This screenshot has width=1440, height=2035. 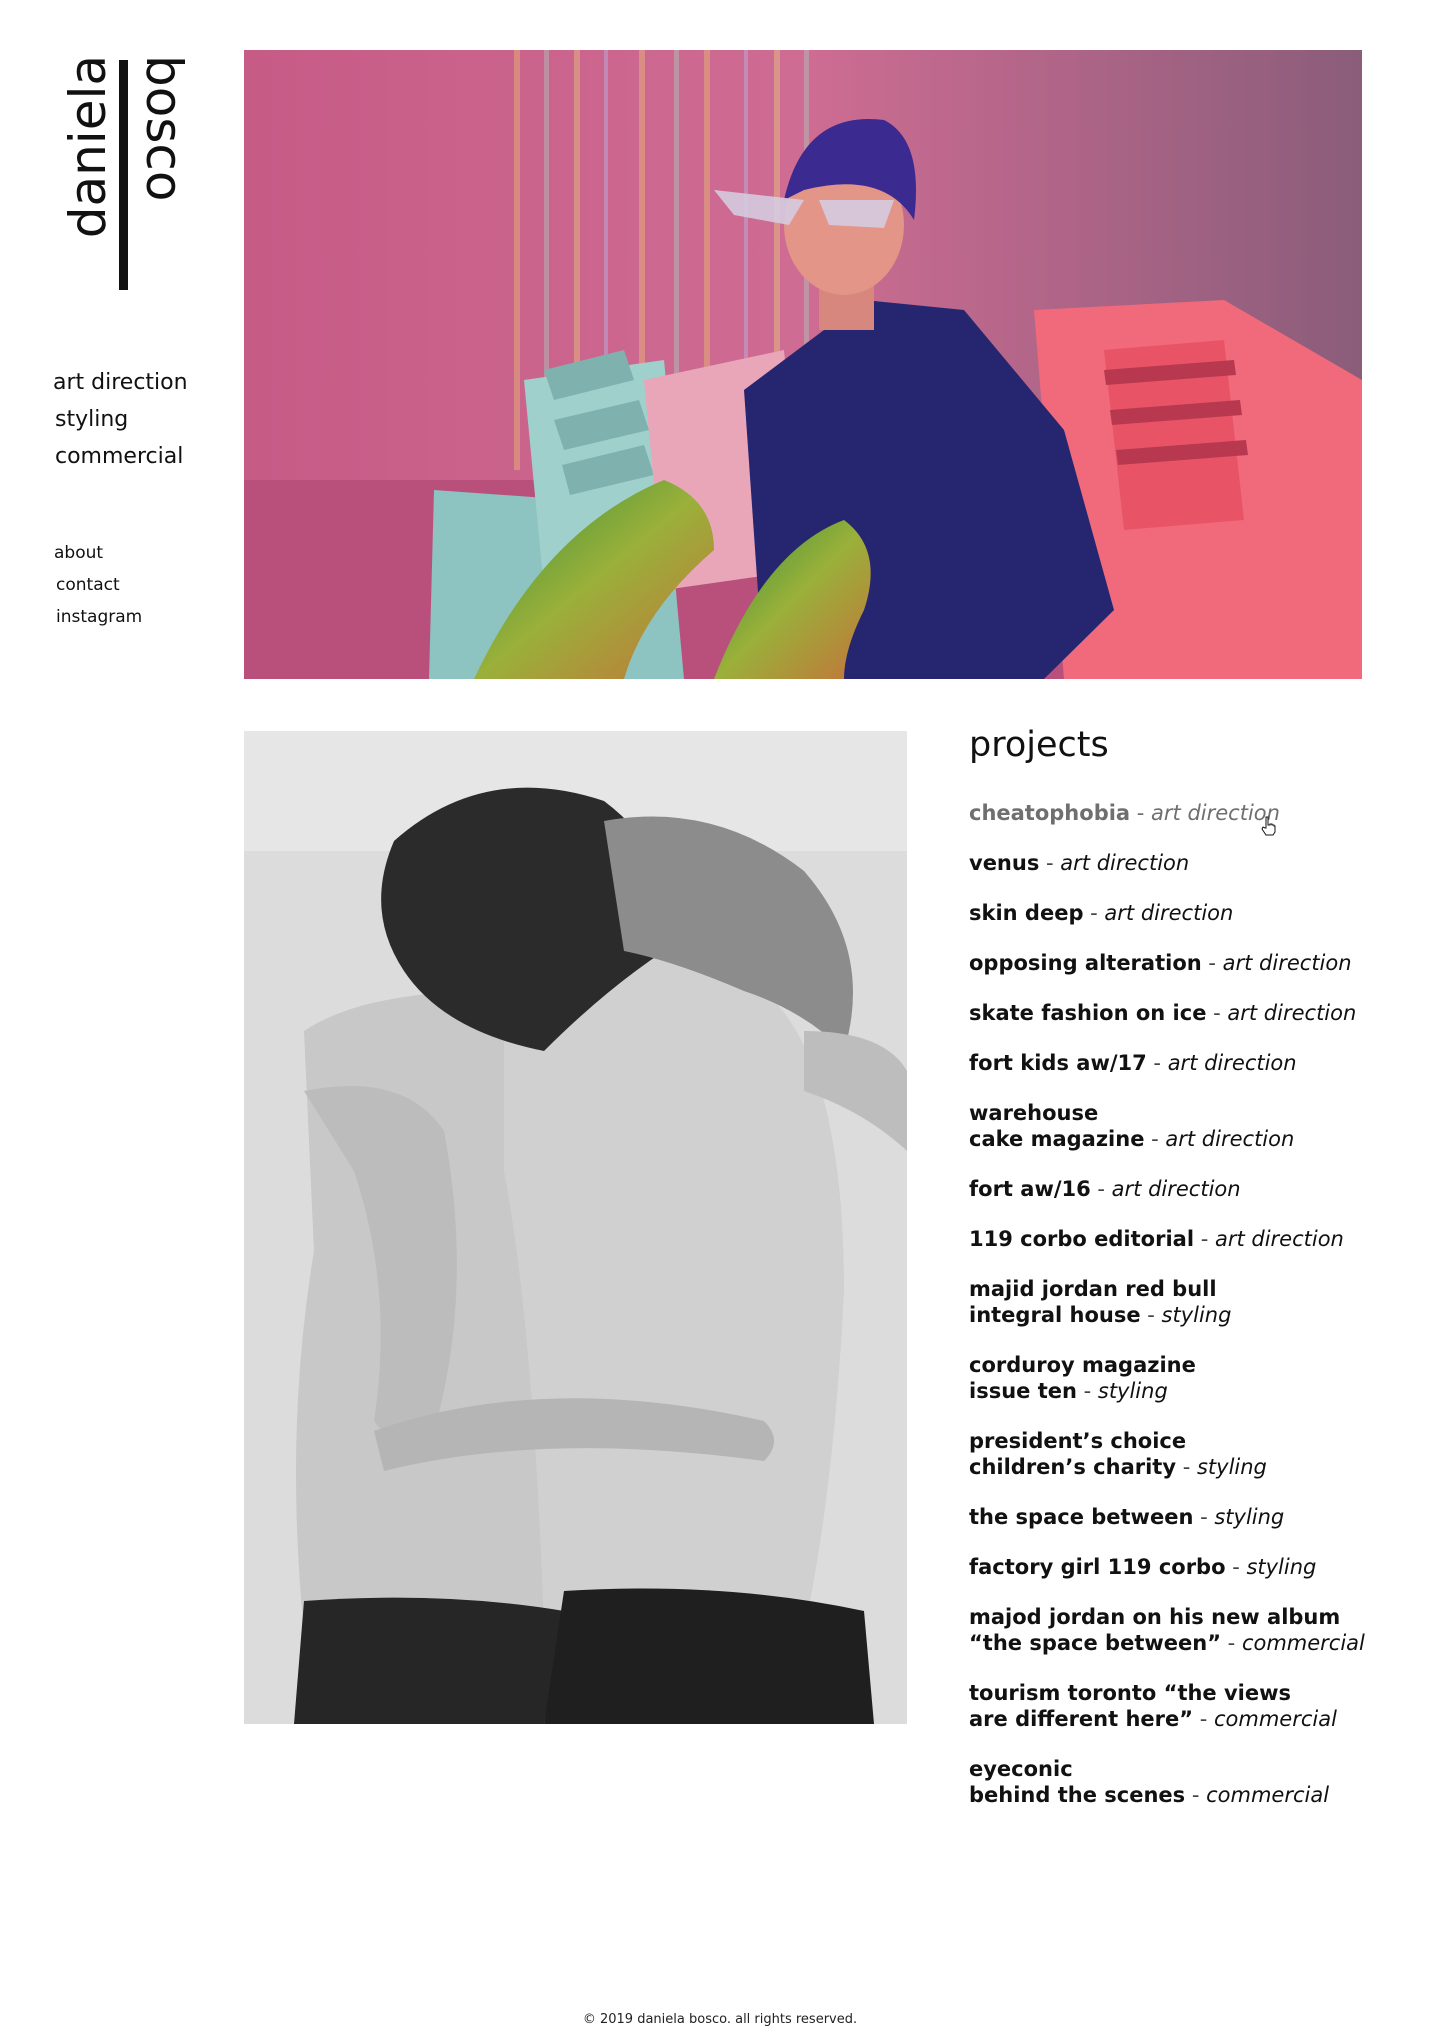 What do you see at coordinates (1269, 828) in the screenshot?
I see `hand-cursor-icon` at bounding box center [1269, 828].